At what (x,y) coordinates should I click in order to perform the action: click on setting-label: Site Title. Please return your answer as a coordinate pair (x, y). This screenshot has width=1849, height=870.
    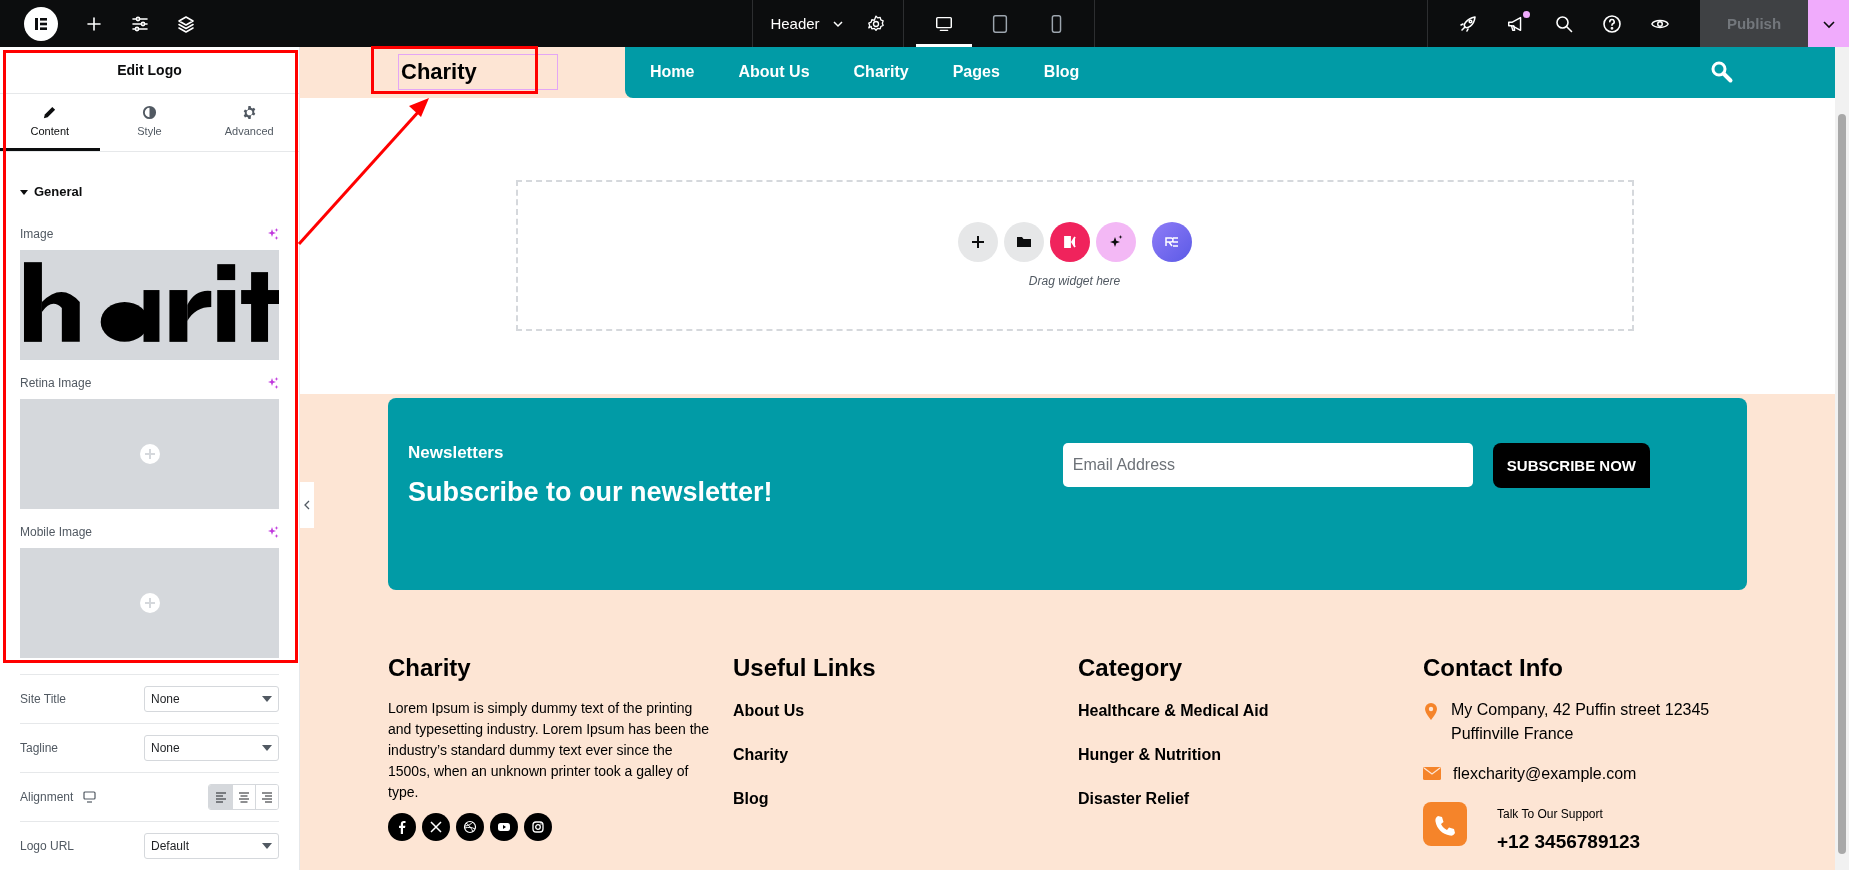
    Looking at the image, I should click on (43, 699).